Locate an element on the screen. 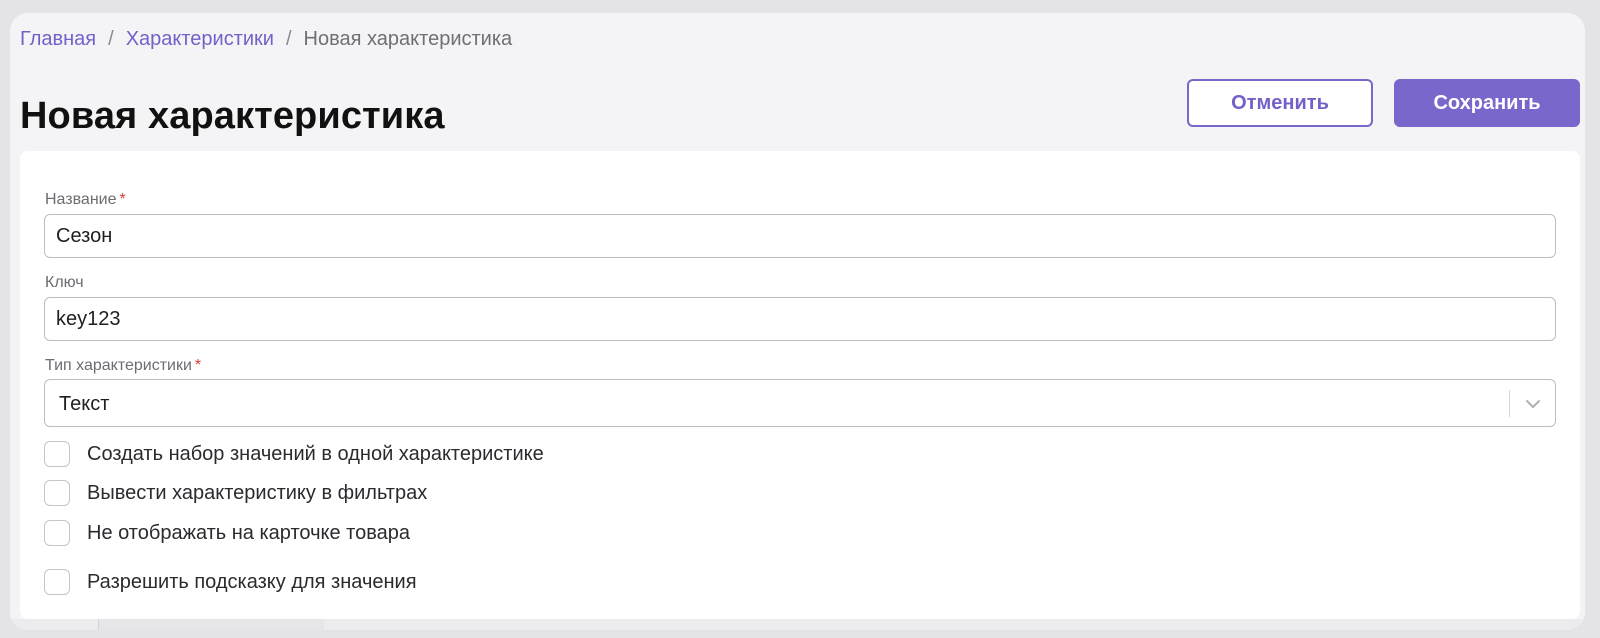  cancel-button: Отменить is located at coordinates (1280, 103).